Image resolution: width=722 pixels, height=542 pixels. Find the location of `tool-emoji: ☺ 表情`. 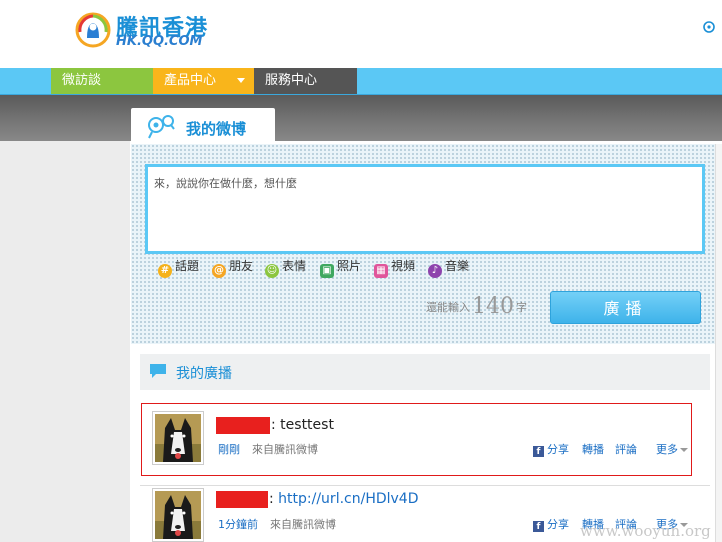

tool-emoji: ☺ 表情 is located at coordinates (286, 267).